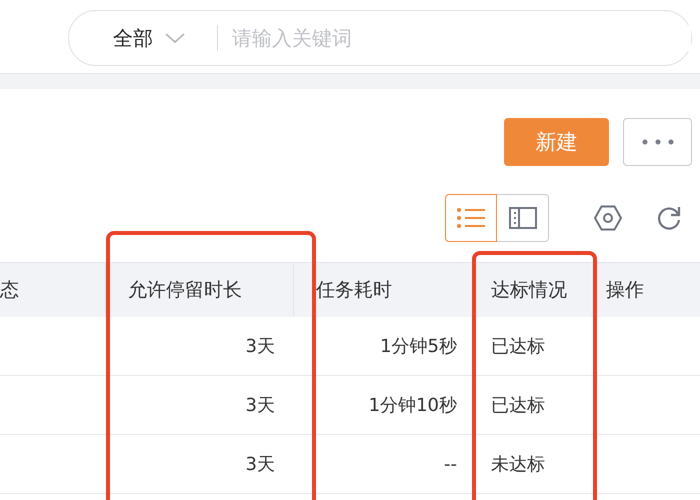 This screenshot has height=500, width=700. Describe the element at coordinates (175, 38) in the screenshot. I see `chevron-down-icon` at that location.